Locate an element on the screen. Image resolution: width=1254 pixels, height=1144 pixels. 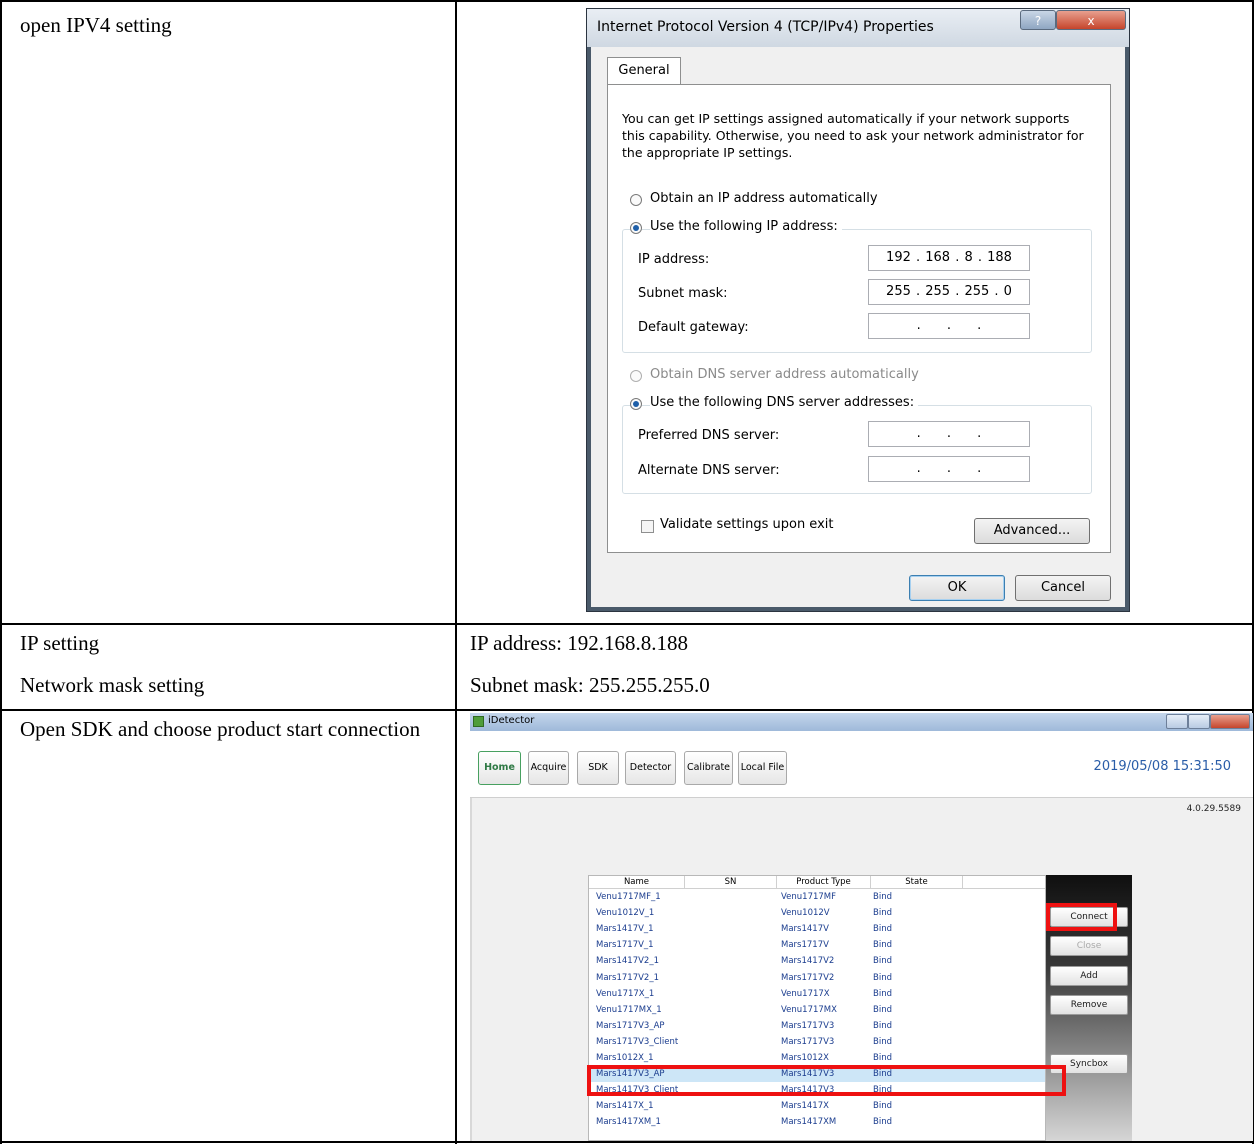
row2-mask-setting-label: Network mask setting is located at coordinates (112, 685).